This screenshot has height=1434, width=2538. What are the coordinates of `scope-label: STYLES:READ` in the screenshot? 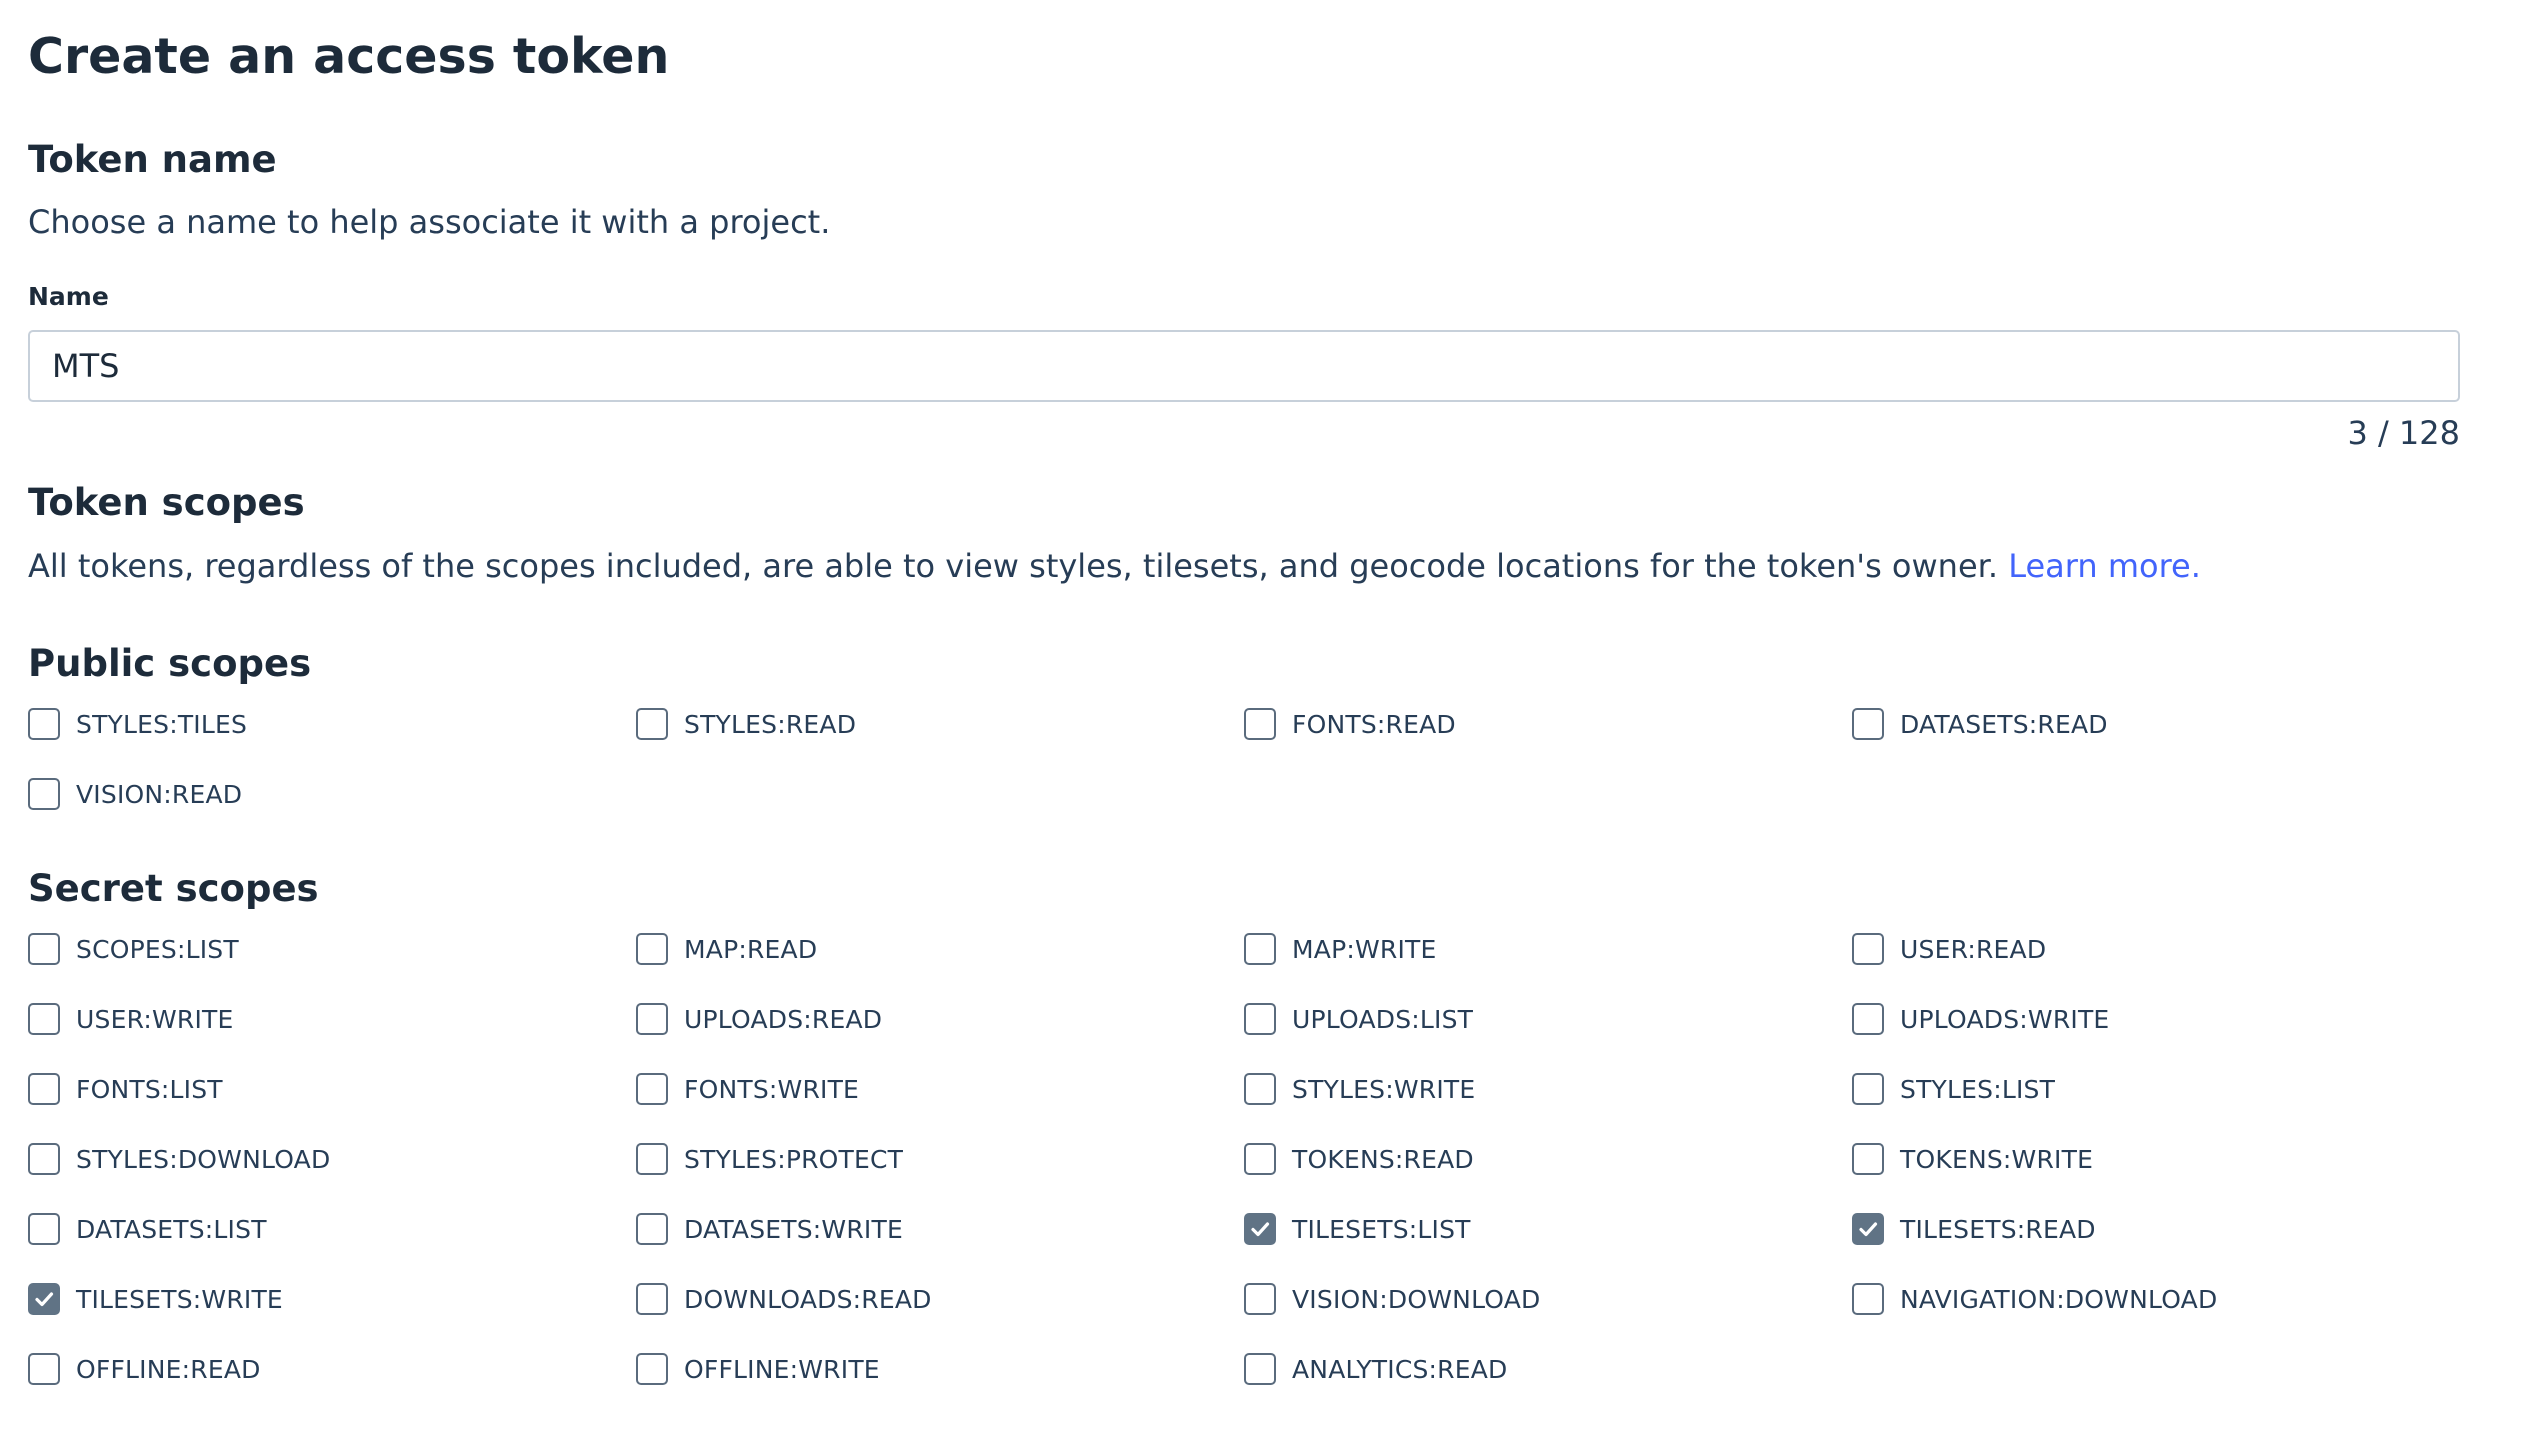 It's located at (770, 724).